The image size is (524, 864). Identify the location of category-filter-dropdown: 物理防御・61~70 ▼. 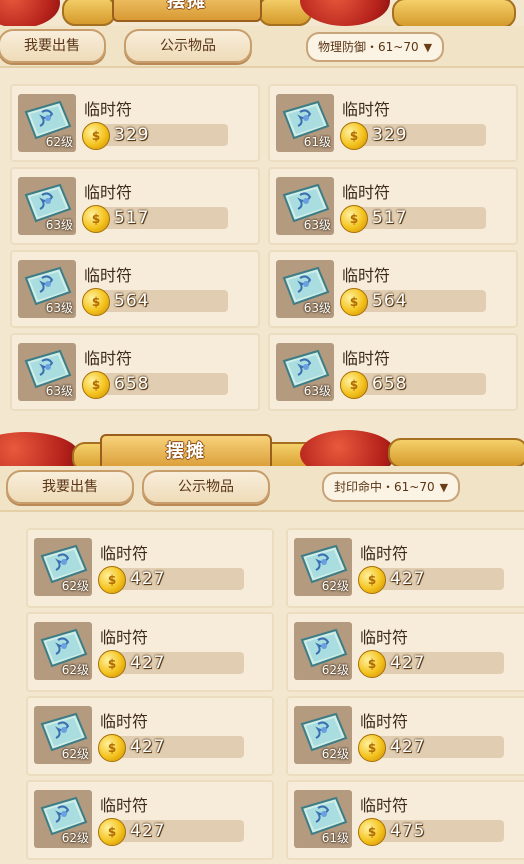
(375, 47).